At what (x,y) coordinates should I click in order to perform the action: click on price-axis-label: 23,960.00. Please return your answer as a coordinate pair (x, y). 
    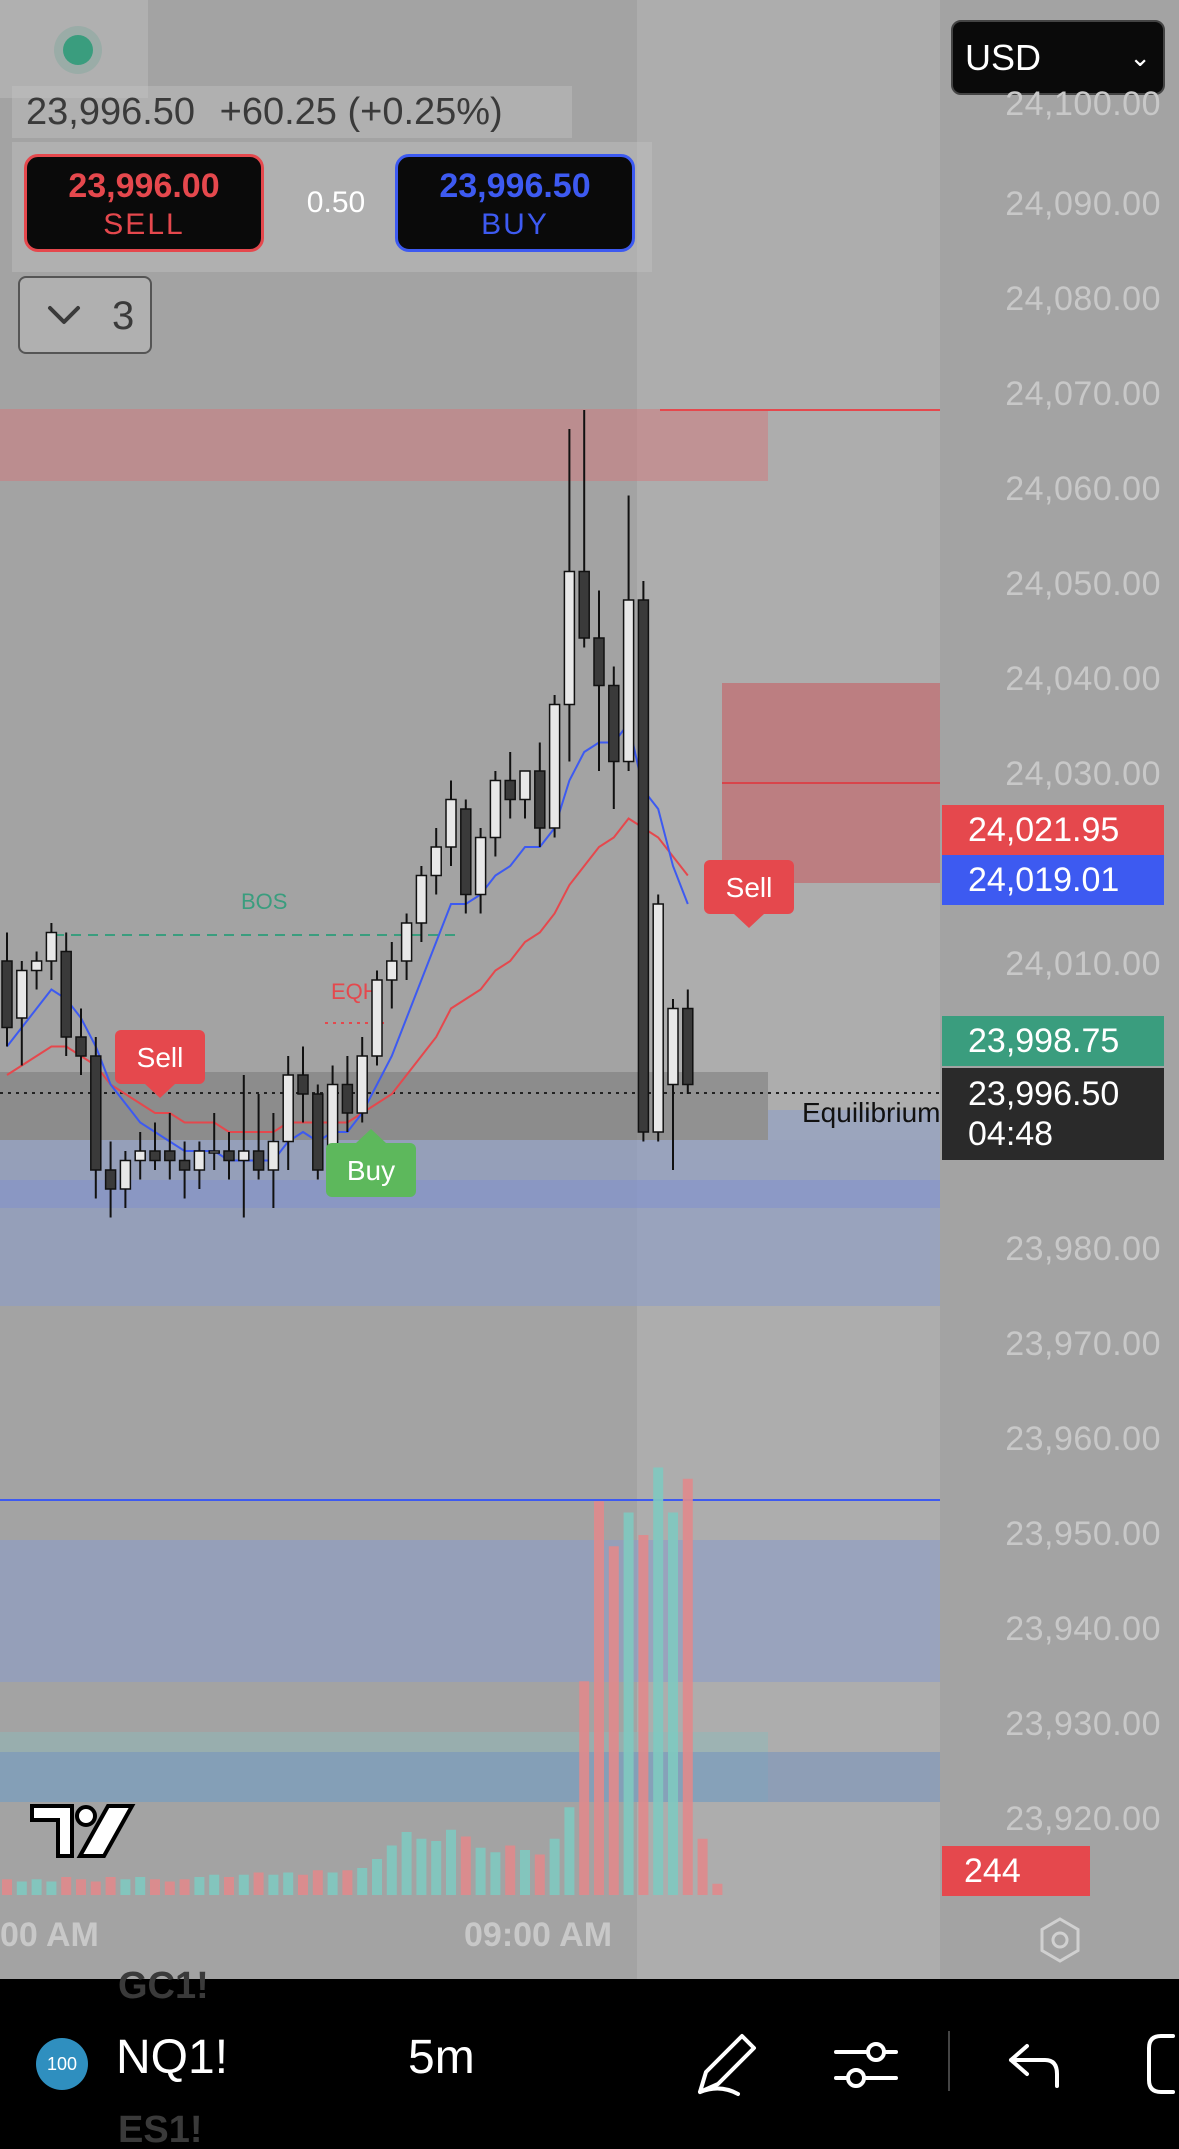
    Looking at the image, I should click on (1083, 1439).